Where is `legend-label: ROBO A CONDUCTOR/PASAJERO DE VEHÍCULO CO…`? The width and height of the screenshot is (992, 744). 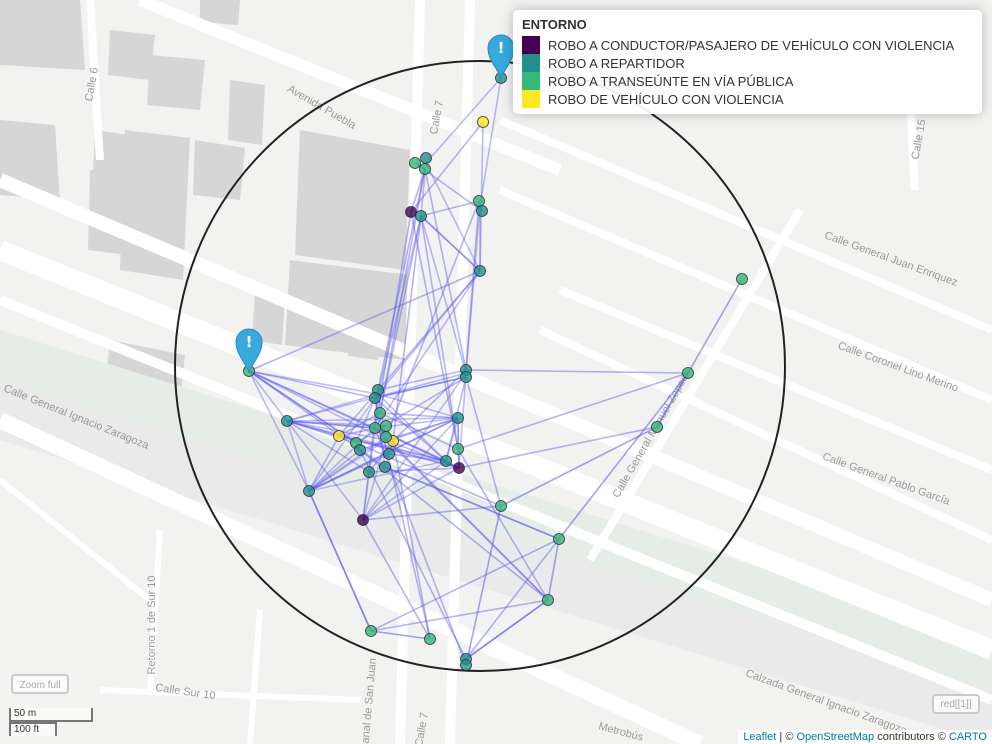 legend-label: ROBO A CONDUCTOR/PASAJERO DE VEHÍCULO CO… is located at coordinates (751, 45).